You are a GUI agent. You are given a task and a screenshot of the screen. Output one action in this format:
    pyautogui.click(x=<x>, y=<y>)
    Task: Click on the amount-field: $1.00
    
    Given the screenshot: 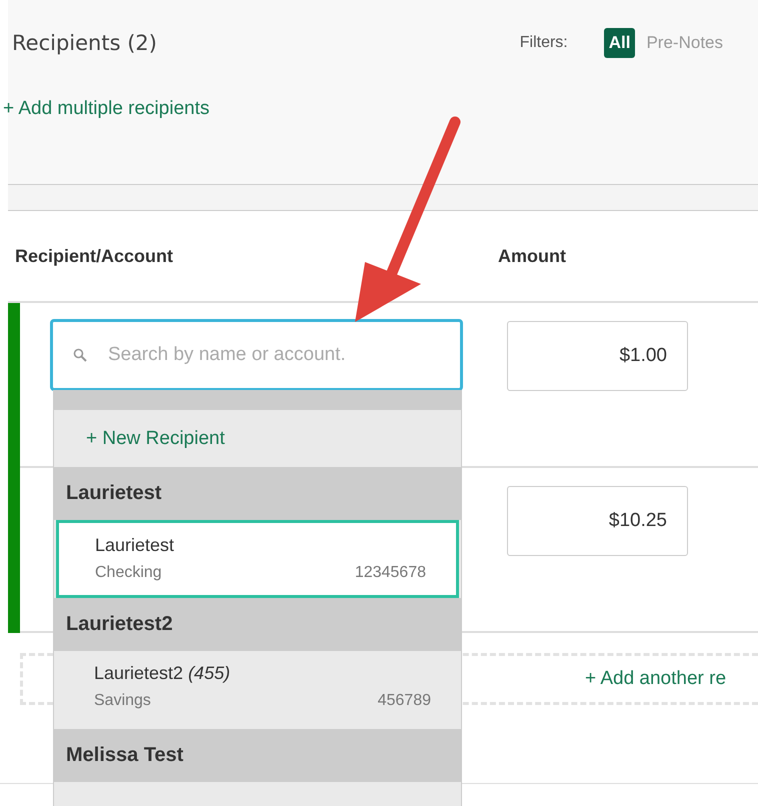 What is the action you would take?
    pyautogui.click(x=597, y=356)
    